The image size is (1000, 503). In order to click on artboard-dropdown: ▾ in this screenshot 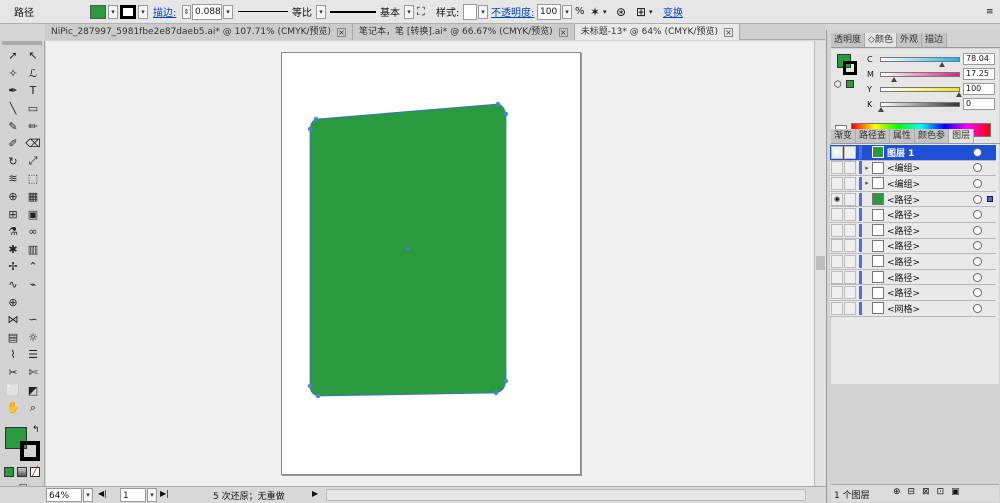, I will do `click(152, 495)`.